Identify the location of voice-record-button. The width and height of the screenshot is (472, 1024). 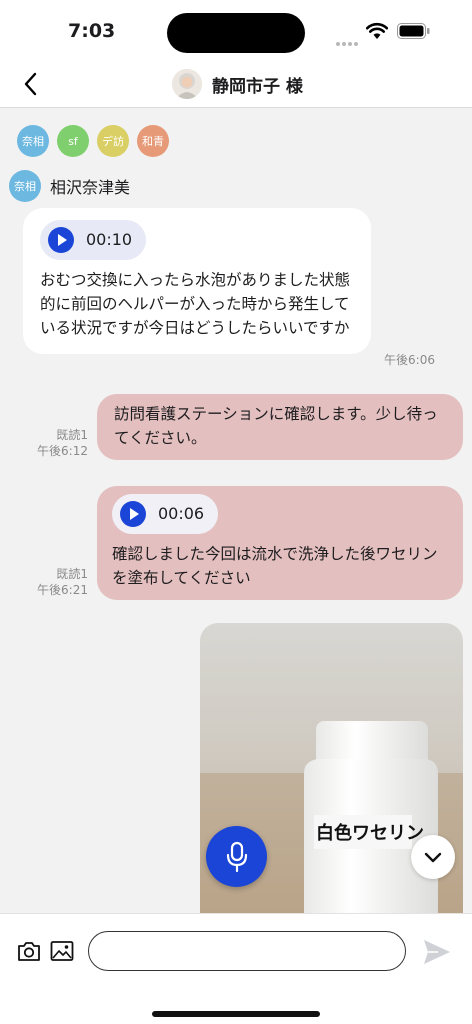
(236, 856).